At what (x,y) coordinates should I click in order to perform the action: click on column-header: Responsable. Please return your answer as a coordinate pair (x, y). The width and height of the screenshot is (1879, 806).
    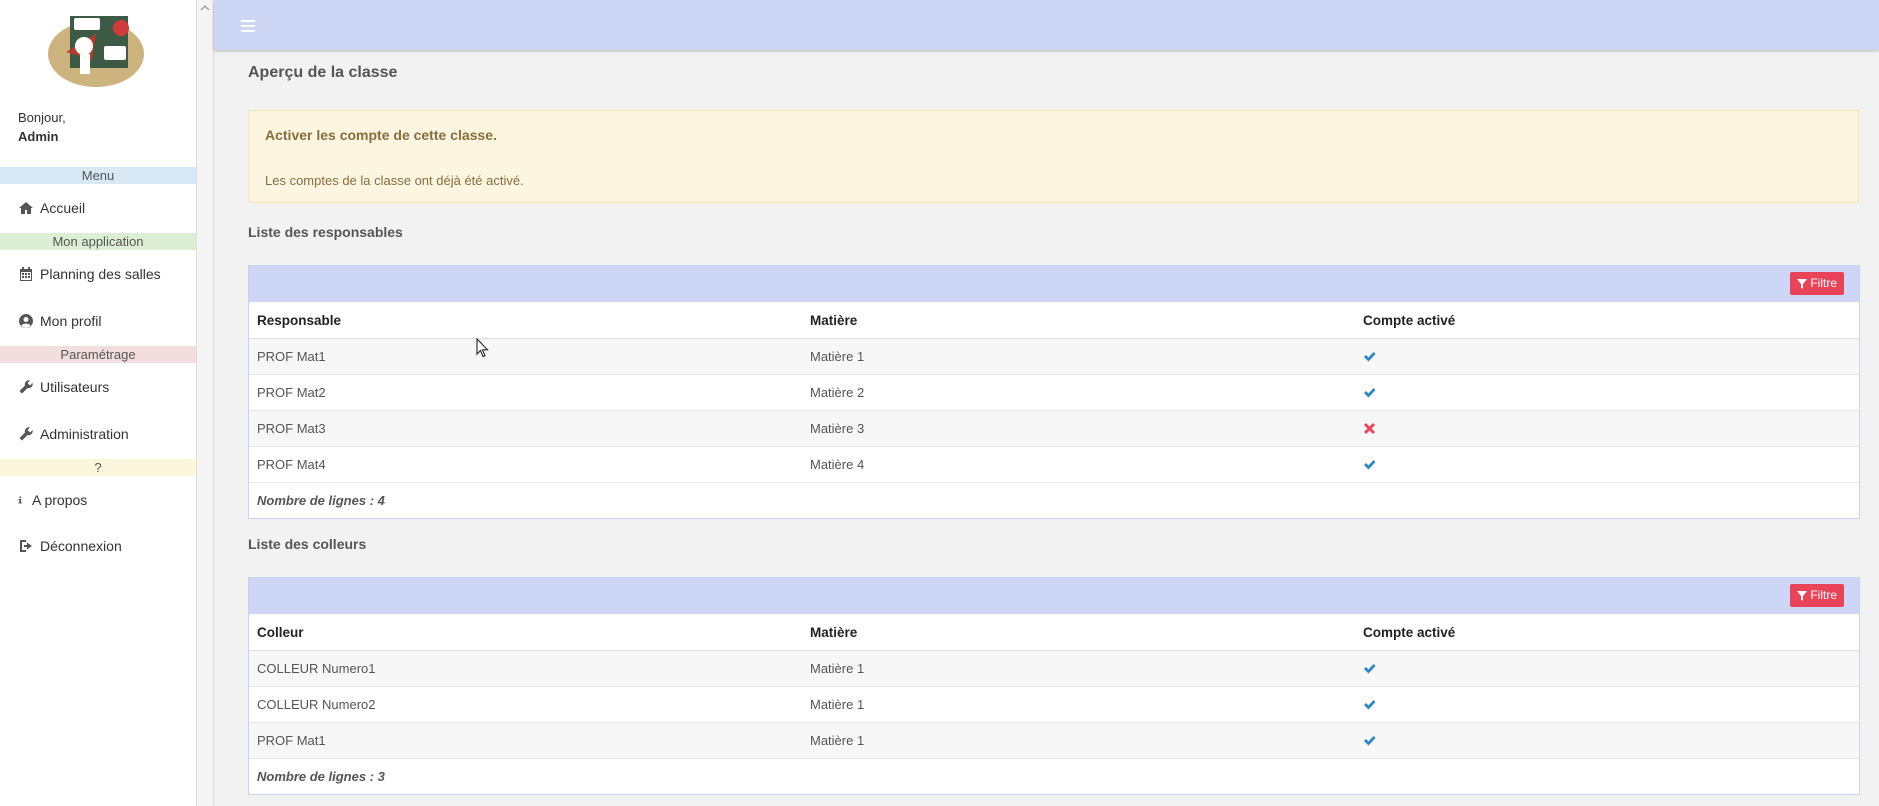
    Looking at the image, I should click on (525, 320).